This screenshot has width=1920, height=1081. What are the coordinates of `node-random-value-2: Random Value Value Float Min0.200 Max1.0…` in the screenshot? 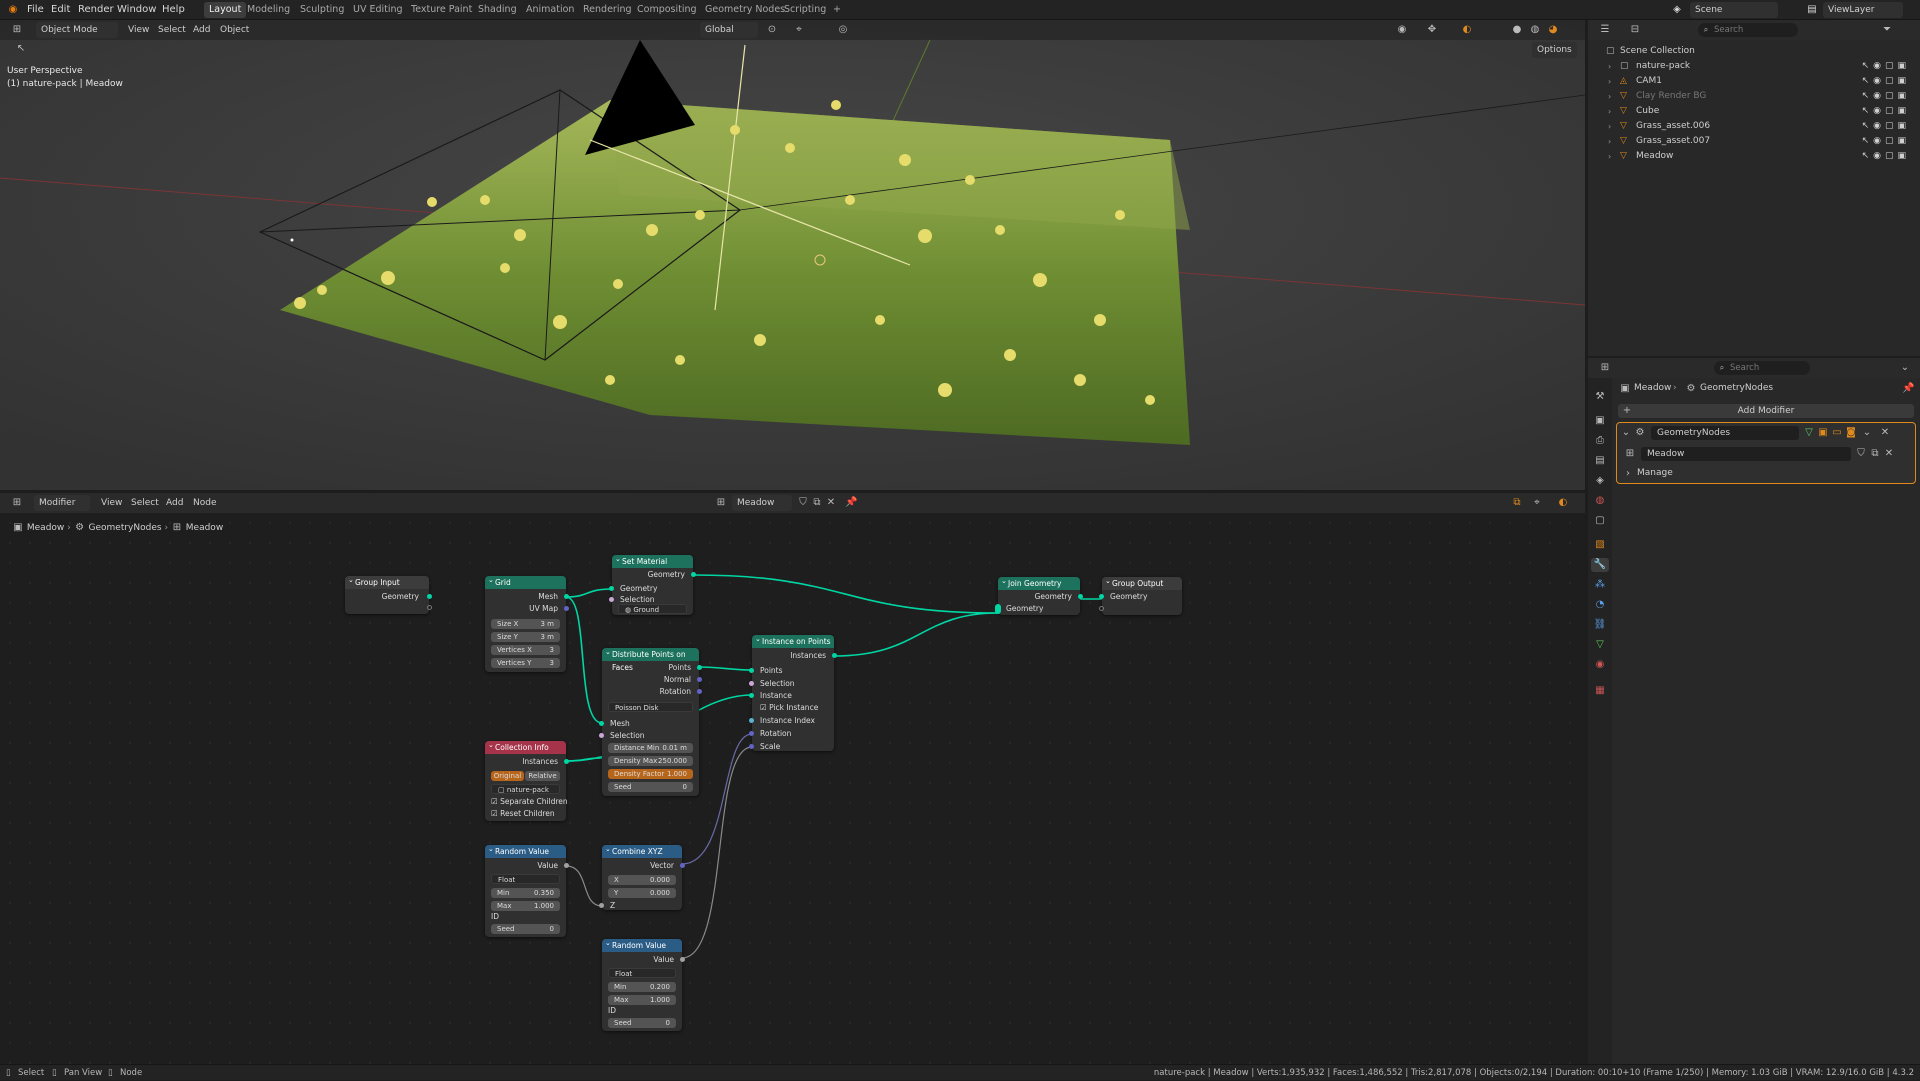 It's located at (643, 984).